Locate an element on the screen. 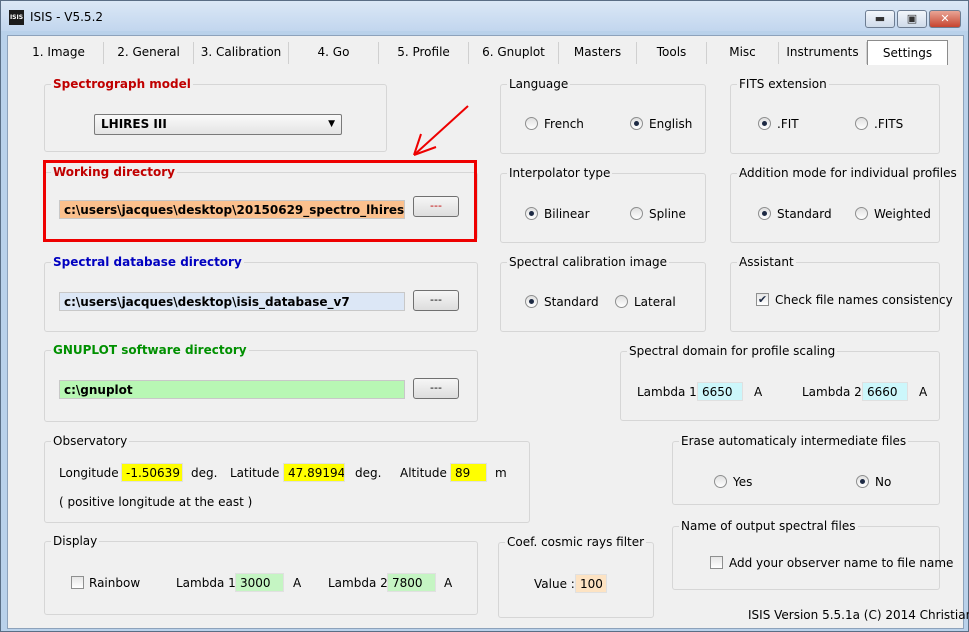 This screenshot has width=969, height=632. erase-label: Erase automaticaly intermediate files is located at coordinates (794, 441).